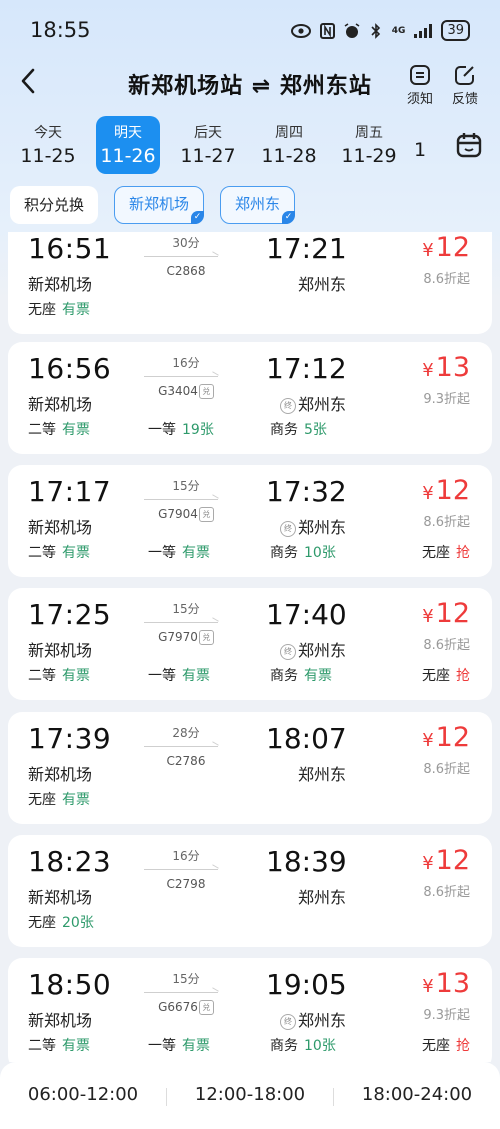 The width and height of the screenshot is (500, 1129). I want to click on price: ¥12, so click(446, 490).